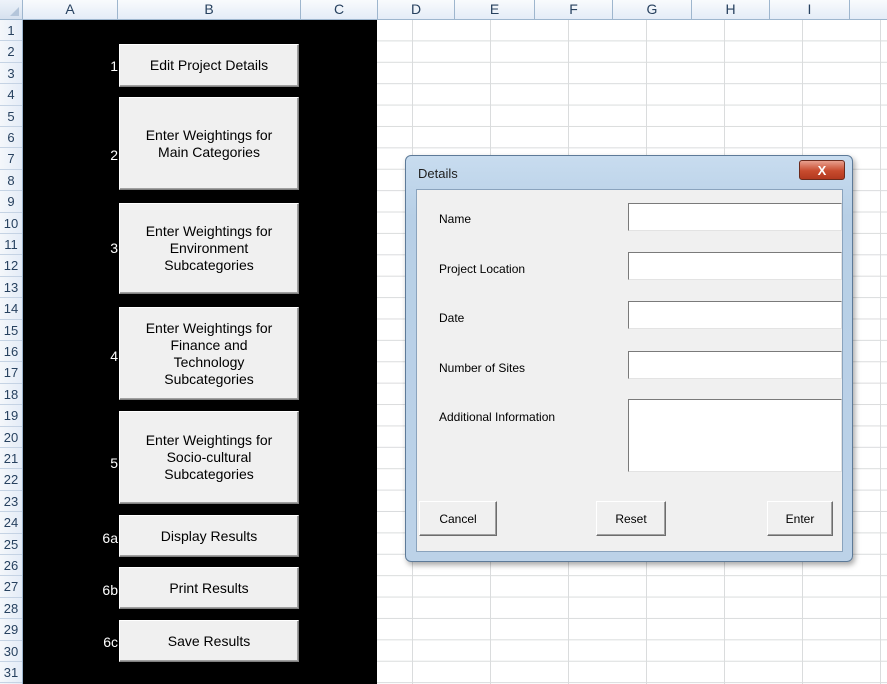 This screenshot has height=684, width=887. I want to click on date-label: Date, so click(452, 318).